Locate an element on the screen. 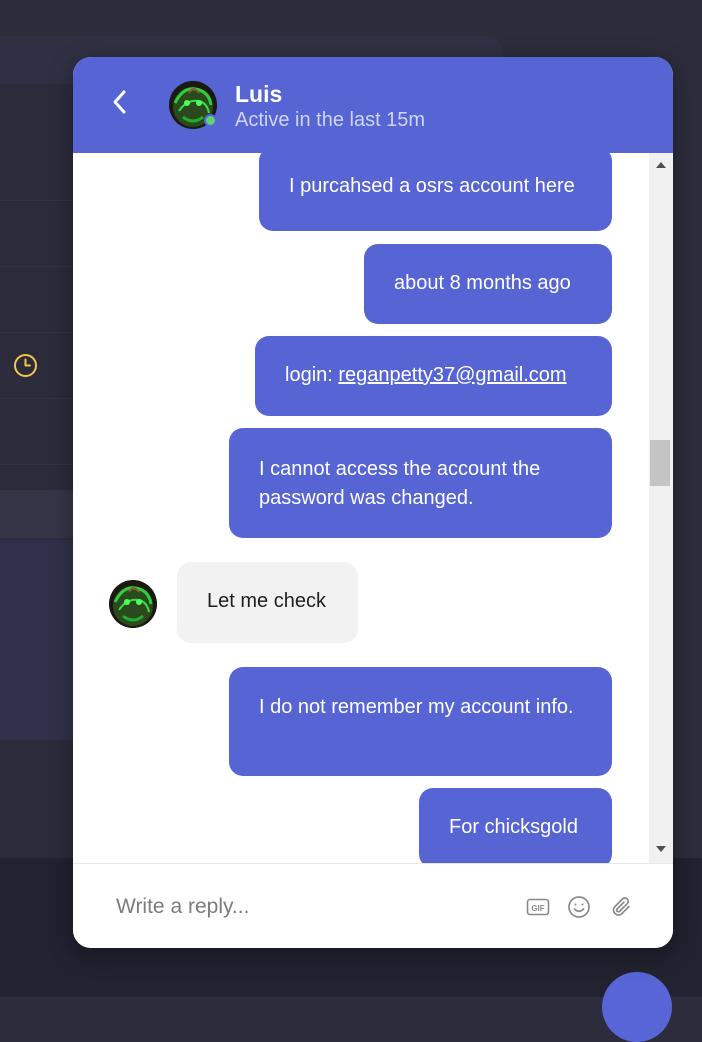 This screenshot has height=1042, width=702. message-bubble-outgoing: For chicksgold is located at coordinates (515, 825).